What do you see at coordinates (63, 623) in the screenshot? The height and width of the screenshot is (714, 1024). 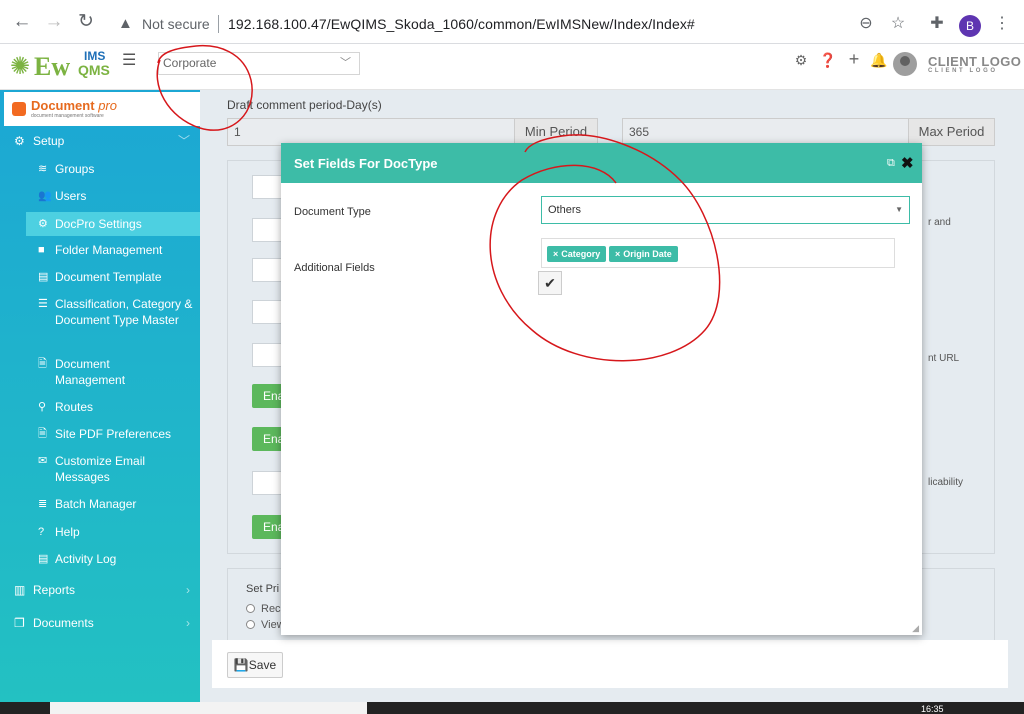 I see `sidebar-item-label: Documents` at bounding box center [63, 623].